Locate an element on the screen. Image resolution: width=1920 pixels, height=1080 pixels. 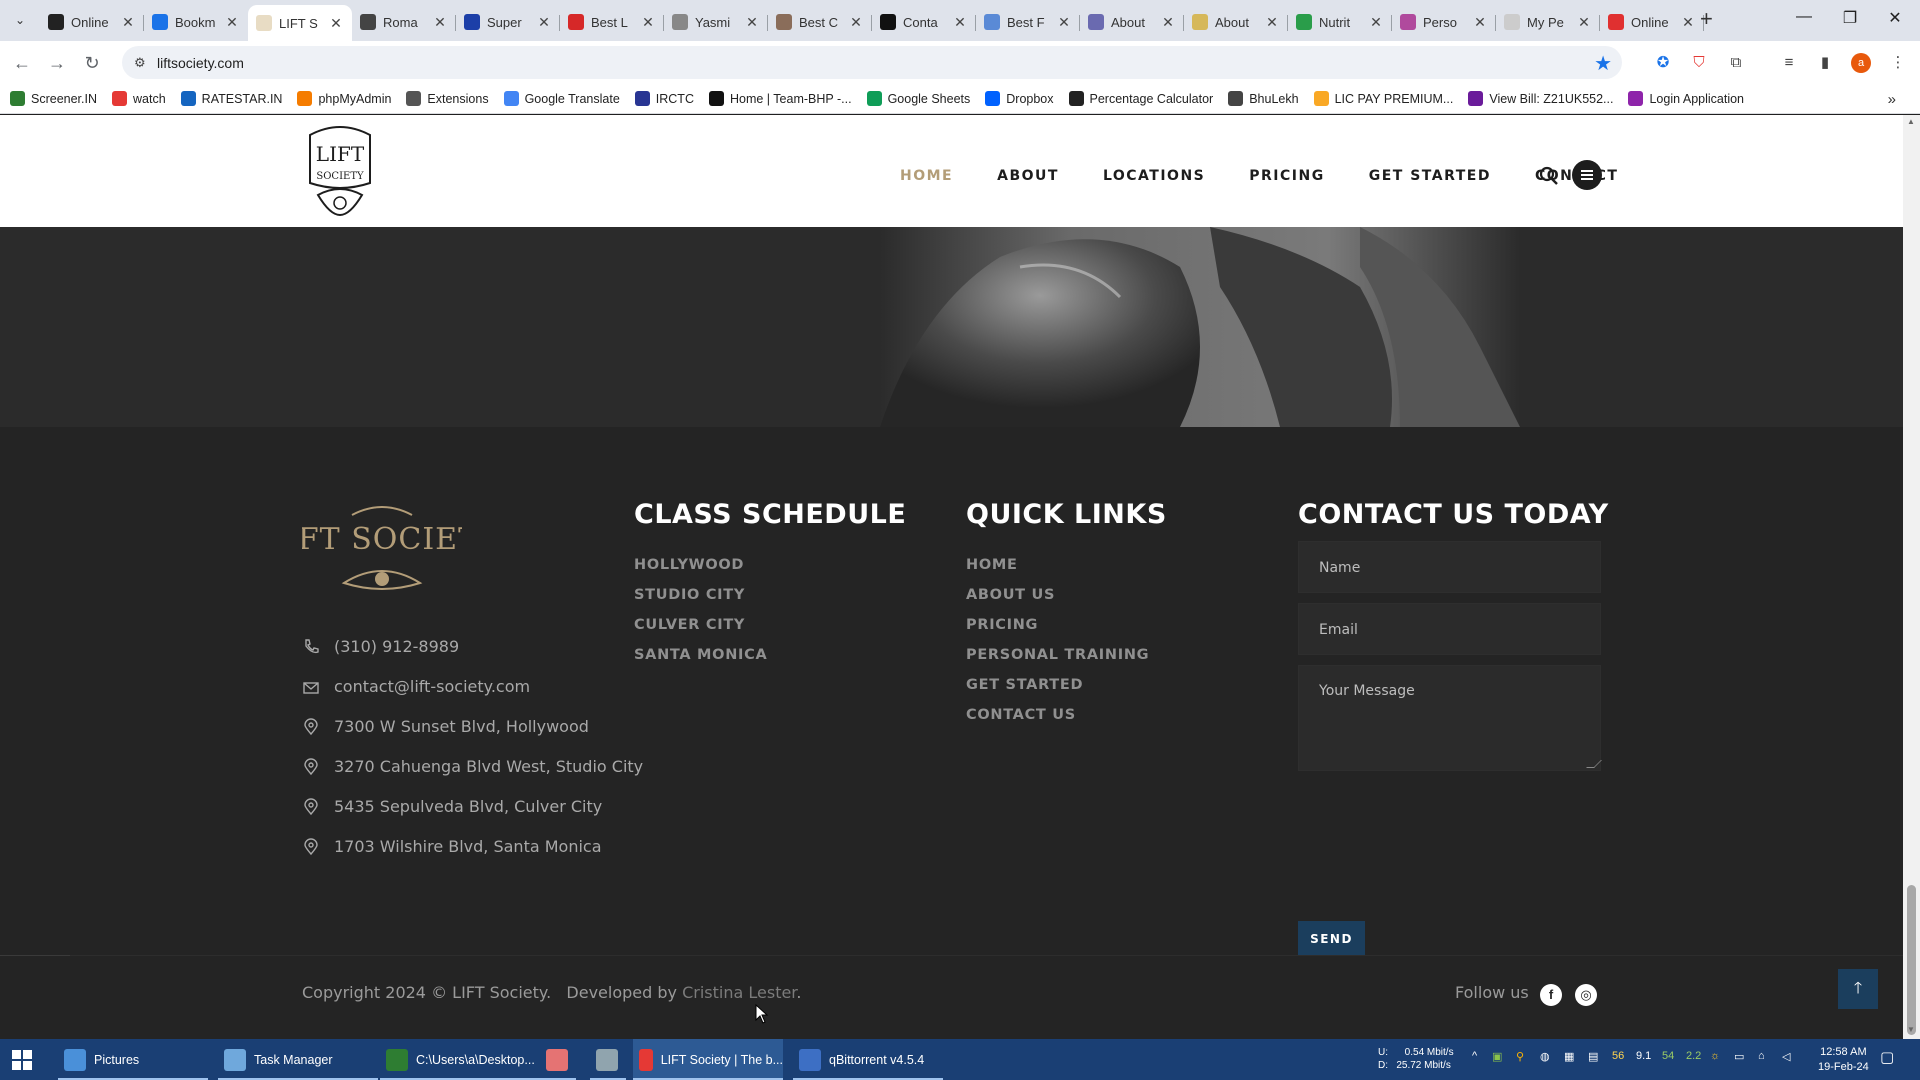
browser-tab: Best L ✕ is located at coordinates (612, 22).